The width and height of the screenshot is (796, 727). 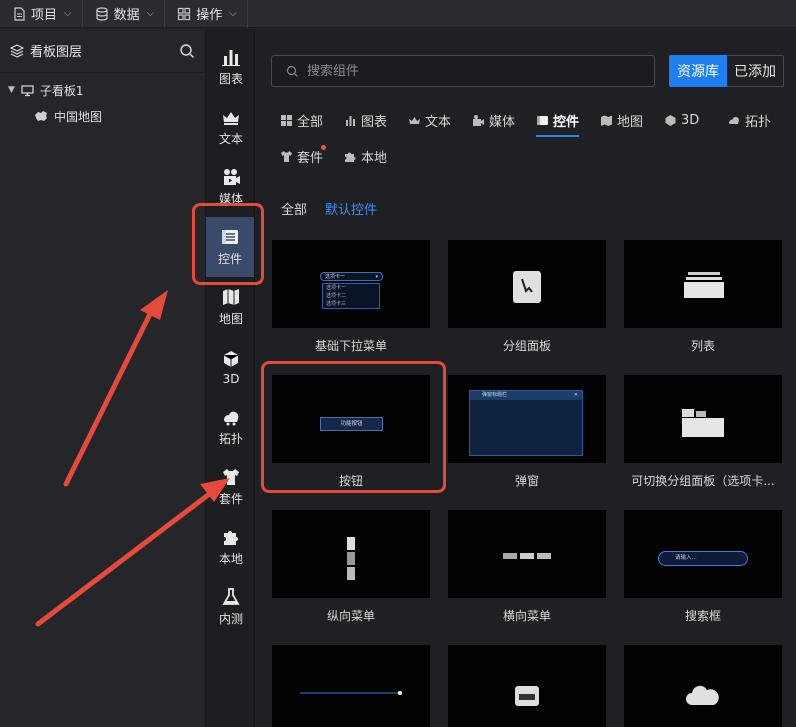 What do you see at coordinates (27, 90) in the screenshot?
I see `monitor-icon` at bounding box center [27, 90].